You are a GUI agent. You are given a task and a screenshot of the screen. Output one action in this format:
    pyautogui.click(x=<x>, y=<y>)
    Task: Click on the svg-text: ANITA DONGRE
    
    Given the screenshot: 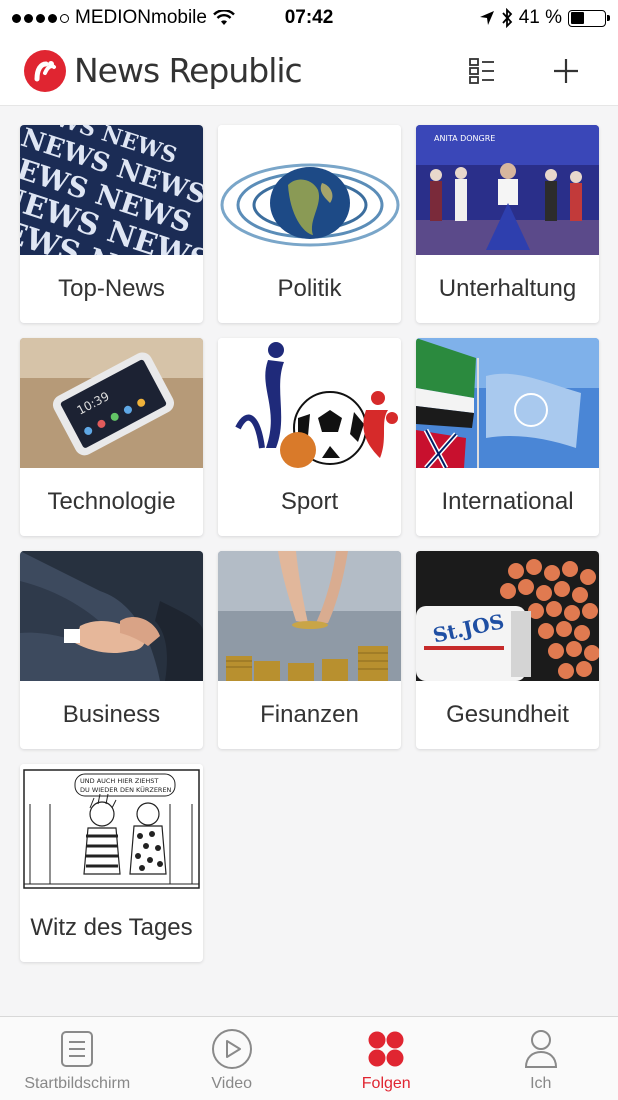 What is the action you would take?
    pyautogui.click(x=464, y=138)
    